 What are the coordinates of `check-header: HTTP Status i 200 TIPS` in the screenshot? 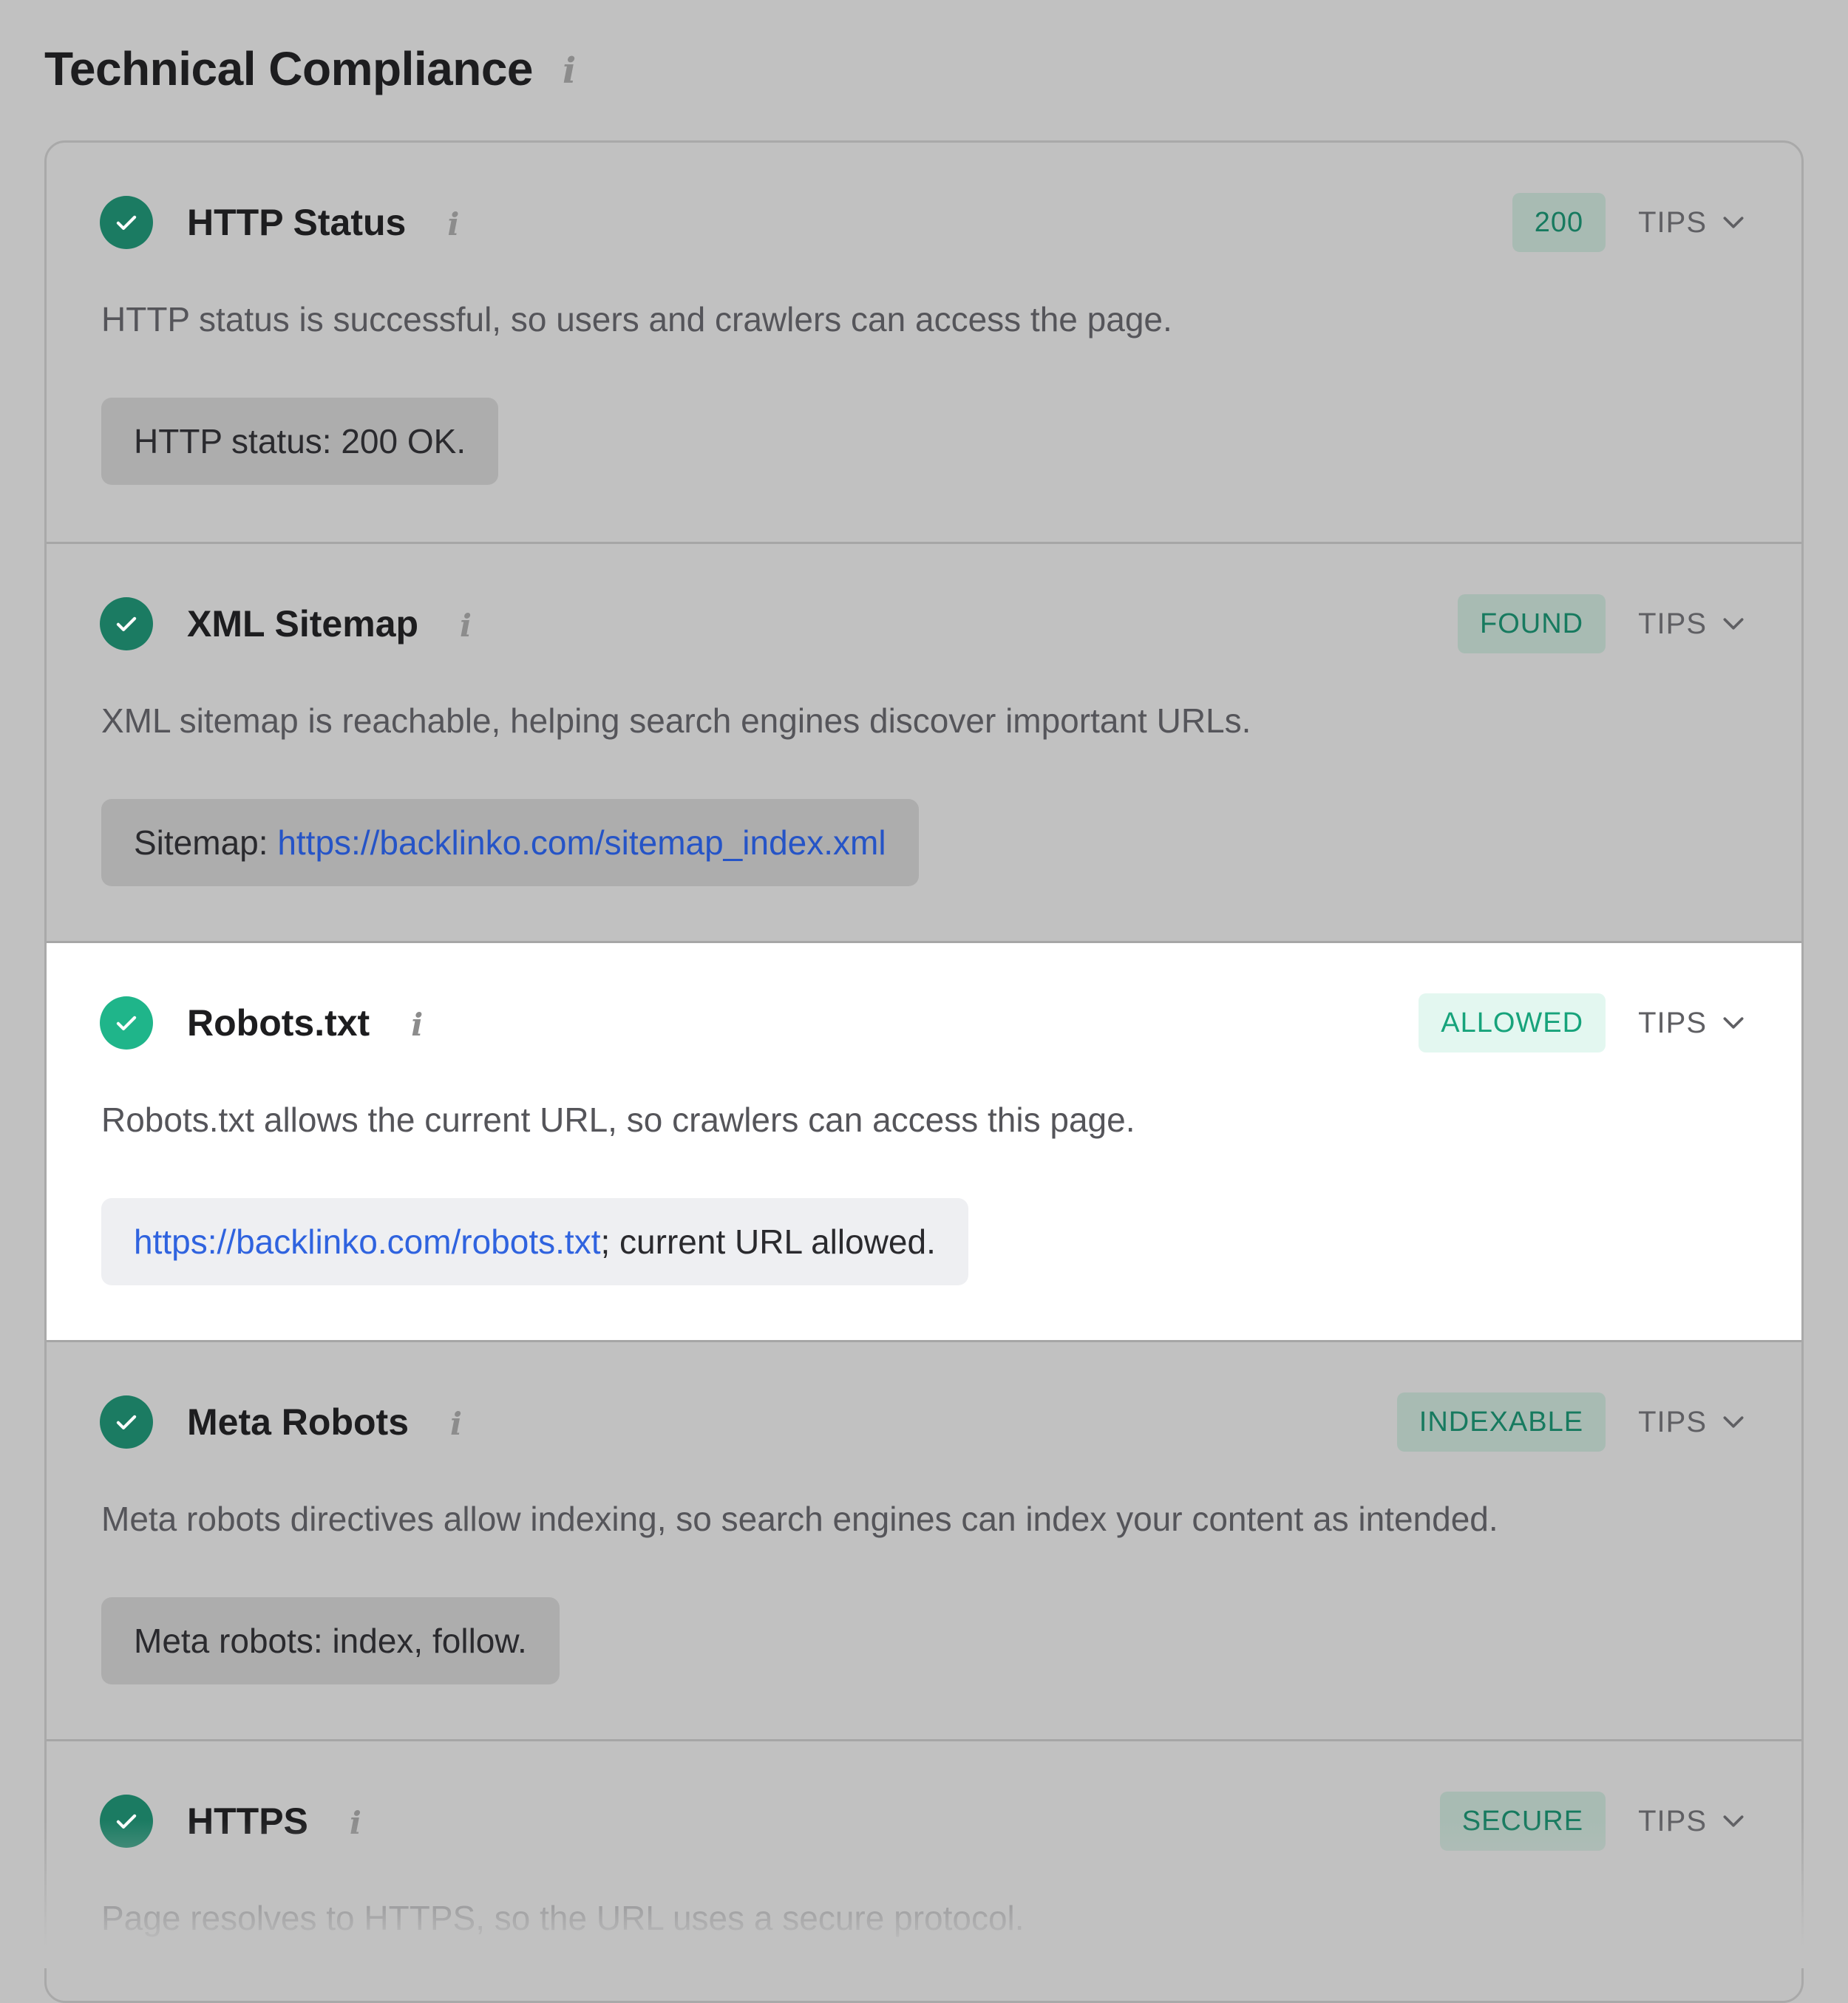 It's located at (924, 222).